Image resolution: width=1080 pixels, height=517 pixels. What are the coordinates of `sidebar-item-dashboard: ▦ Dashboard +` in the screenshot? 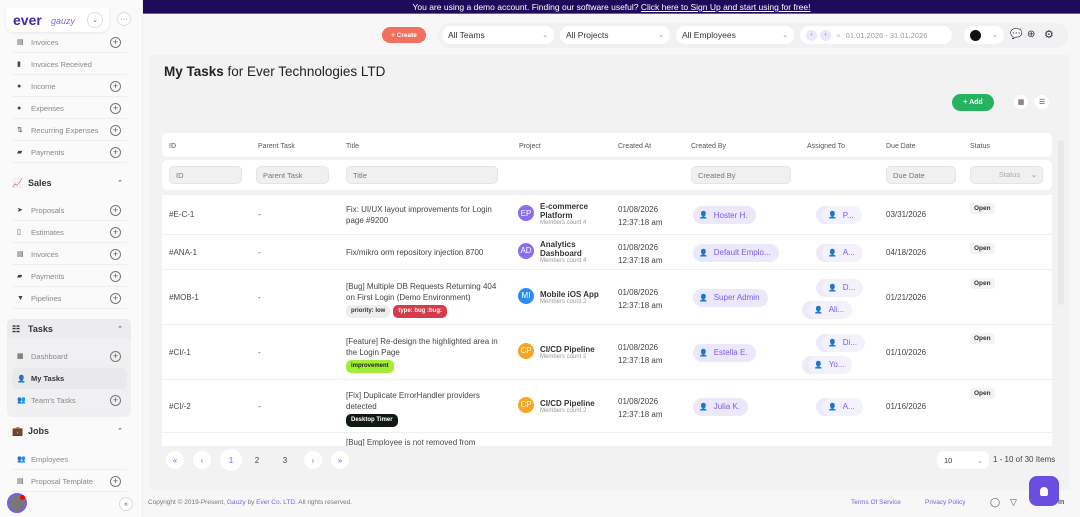 It's located at (69, 356).